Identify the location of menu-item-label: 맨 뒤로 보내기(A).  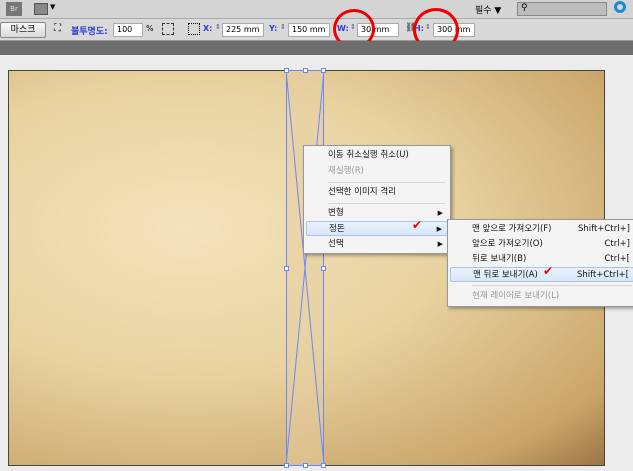
(505, 275).